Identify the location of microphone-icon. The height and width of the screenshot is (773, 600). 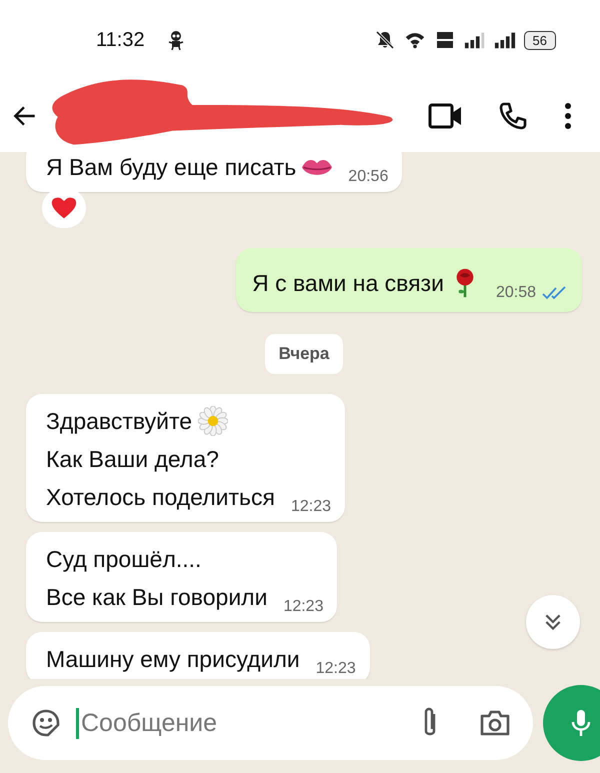
(581, 723).